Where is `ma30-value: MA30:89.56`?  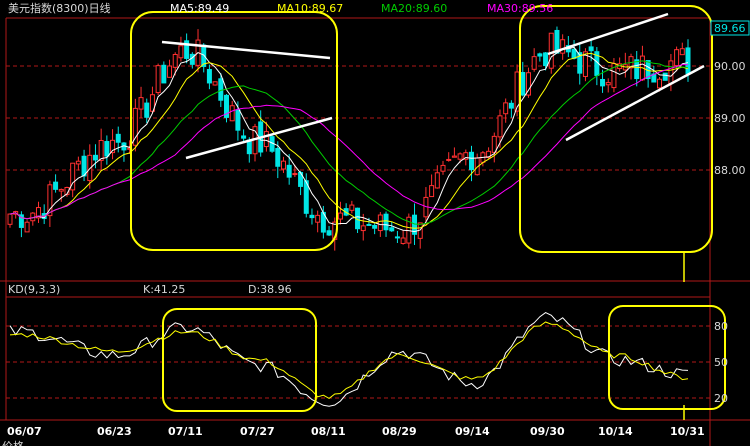
ma30-value: MA30:89.56 is located at coordinates (520, 8).